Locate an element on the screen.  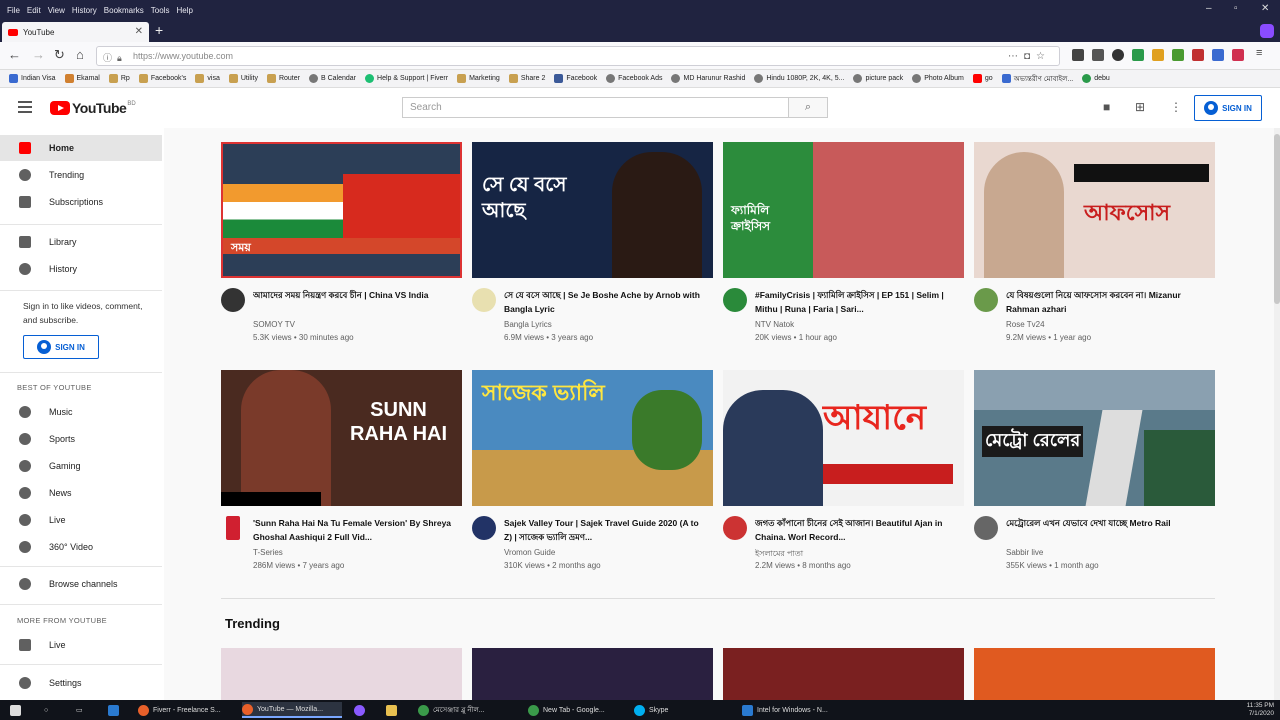
bookmark-item: Utility is located at coordinates (243, 78).